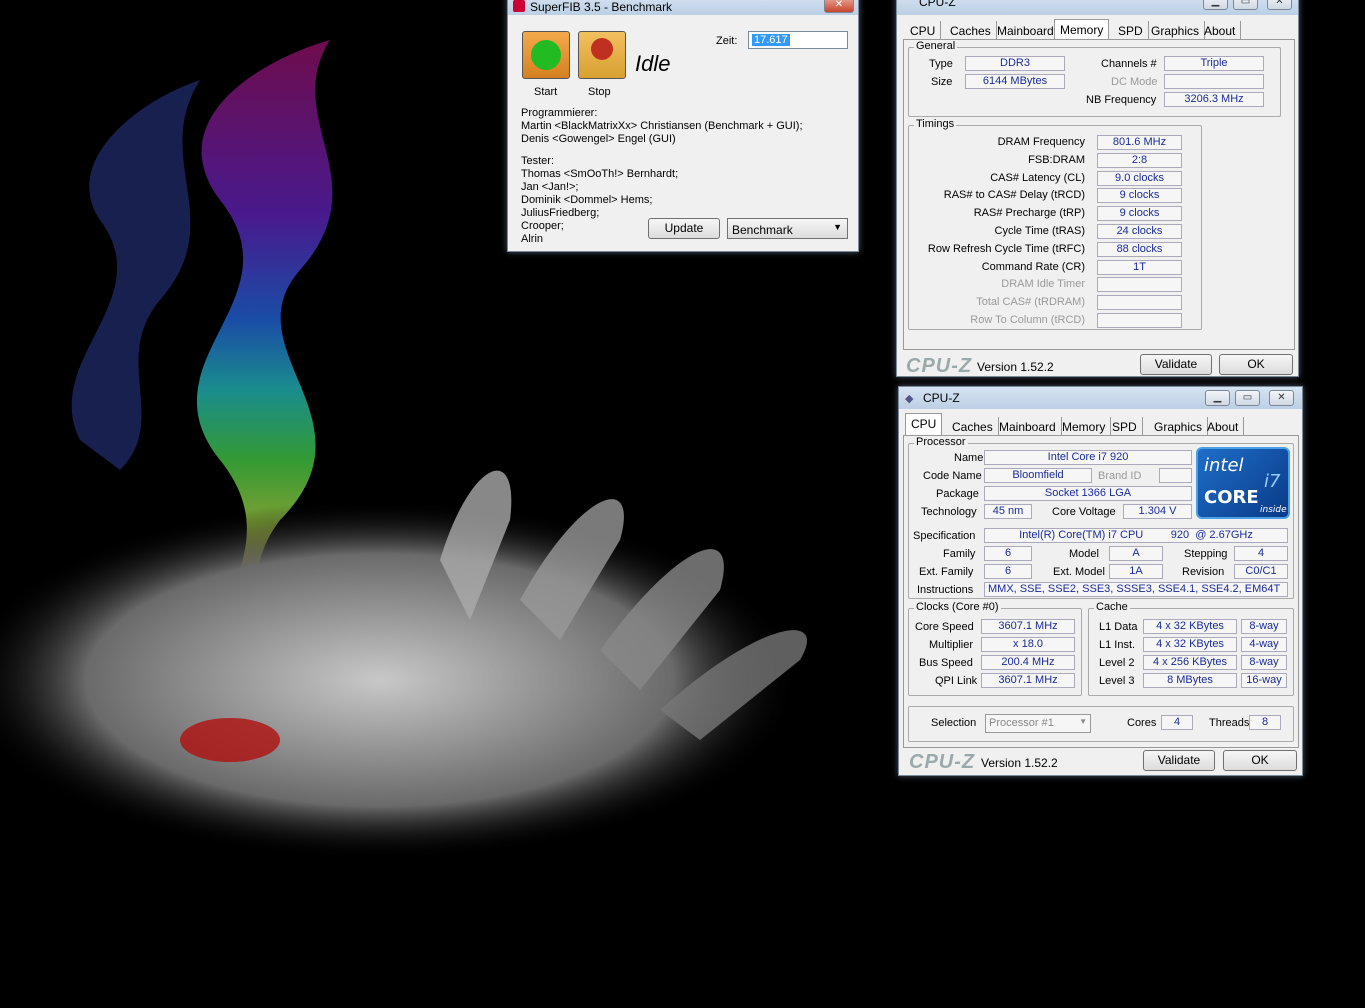 The width and height of the screenshot is (1365, 1008). Describe the element at coordinates (1120, 476) in the screenshot. I see `brandid-label: Brand ID` at that location.